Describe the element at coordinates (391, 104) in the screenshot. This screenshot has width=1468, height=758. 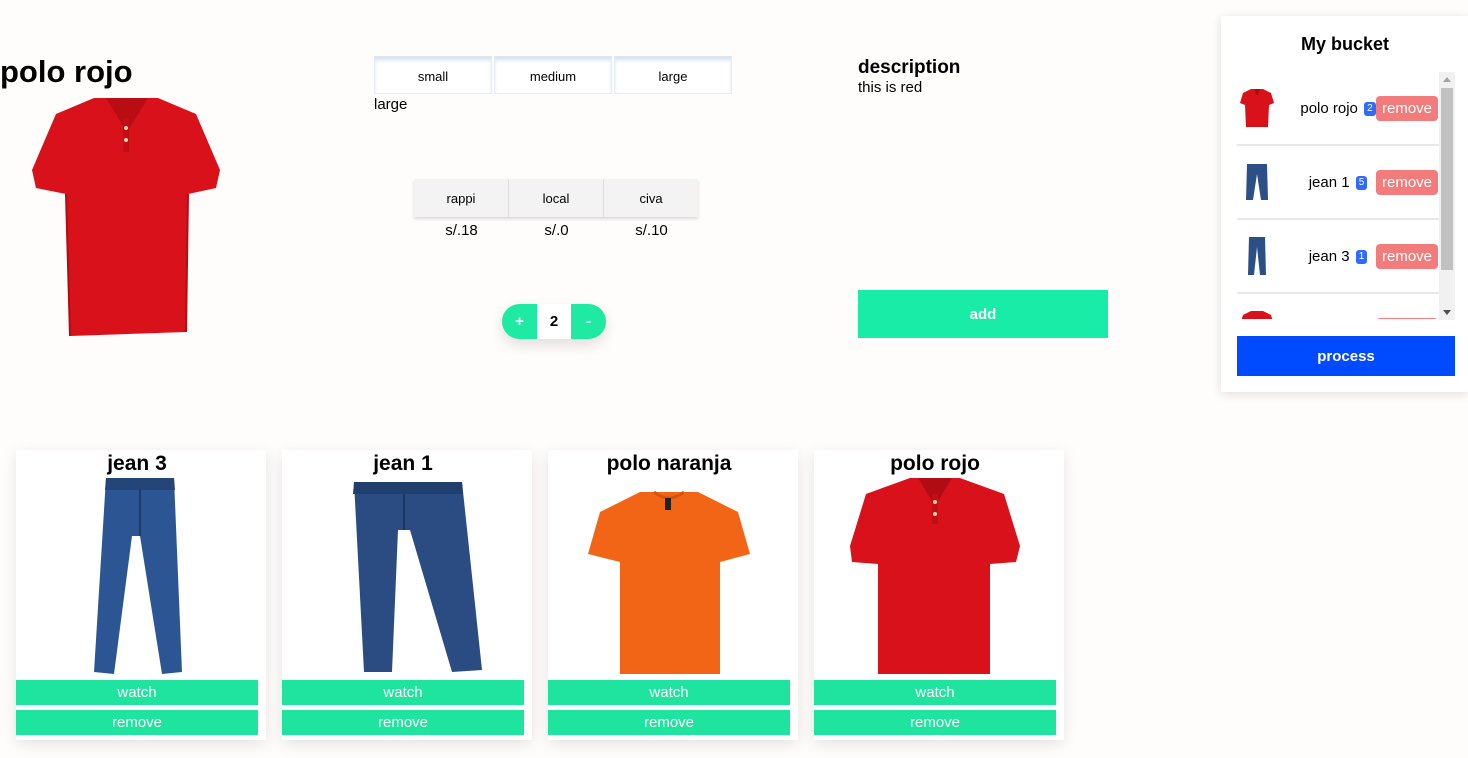
I see `selected-size: large` at that location.